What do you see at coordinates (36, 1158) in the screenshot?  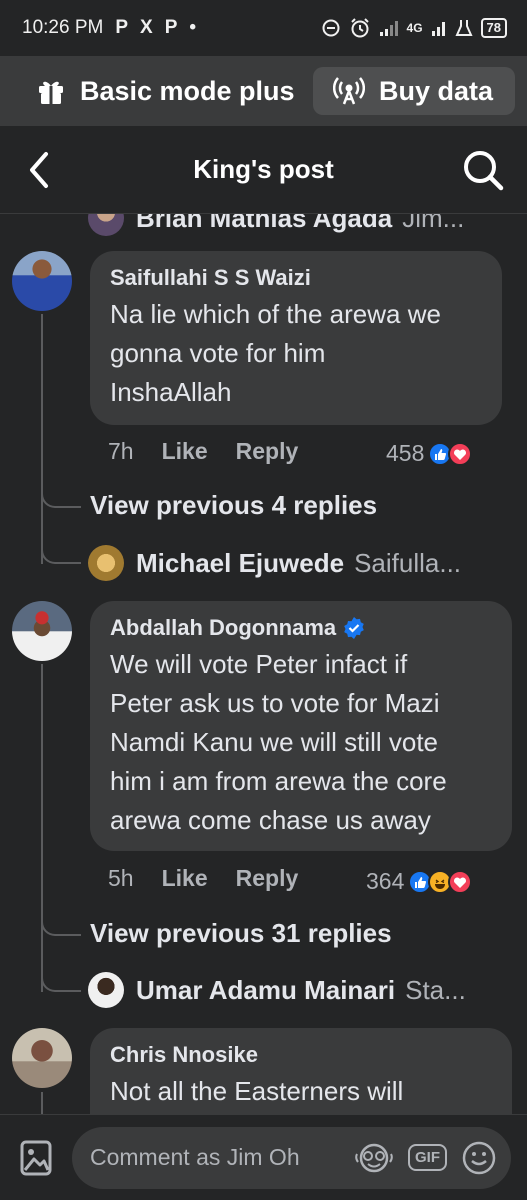 I see `photo-icon` at bounding box center [36, 1158].